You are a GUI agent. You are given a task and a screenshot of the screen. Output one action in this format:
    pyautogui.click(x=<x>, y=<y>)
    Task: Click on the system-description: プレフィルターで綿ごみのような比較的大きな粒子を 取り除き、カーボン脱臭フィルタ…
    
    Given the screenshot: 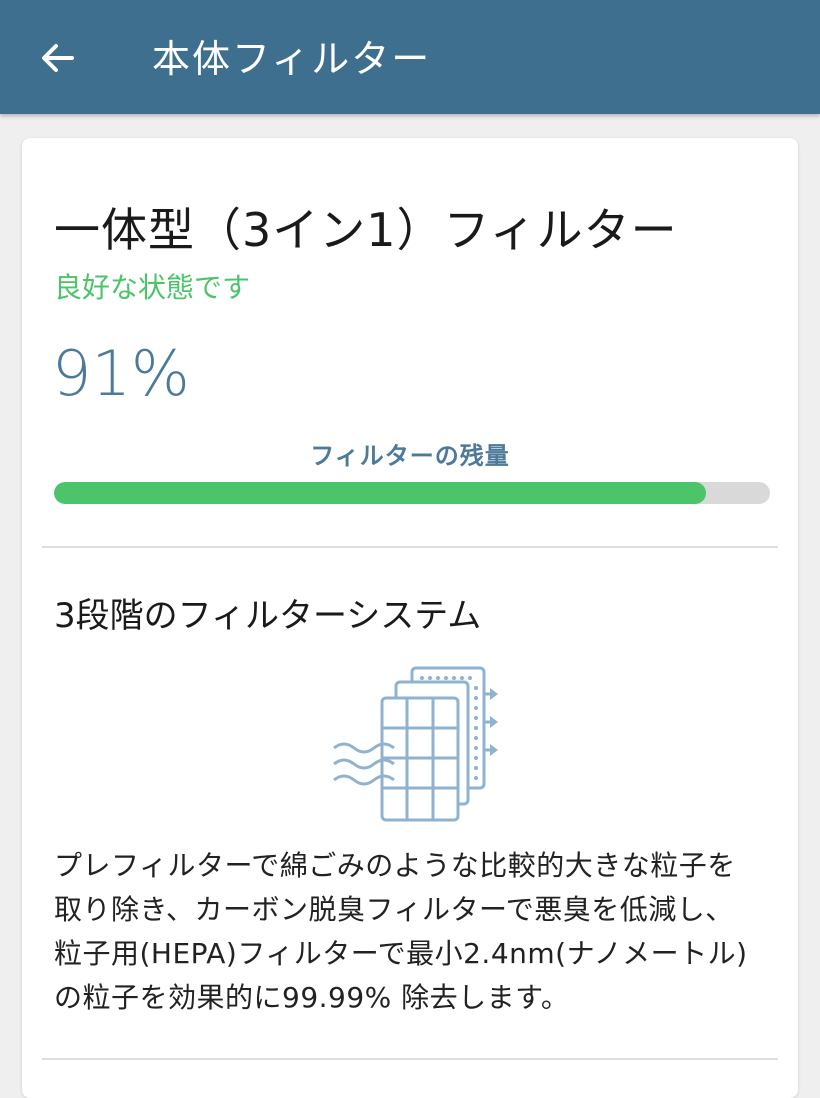 What is the action you would take?
    pyautogui.click(x=419, y=932)
    